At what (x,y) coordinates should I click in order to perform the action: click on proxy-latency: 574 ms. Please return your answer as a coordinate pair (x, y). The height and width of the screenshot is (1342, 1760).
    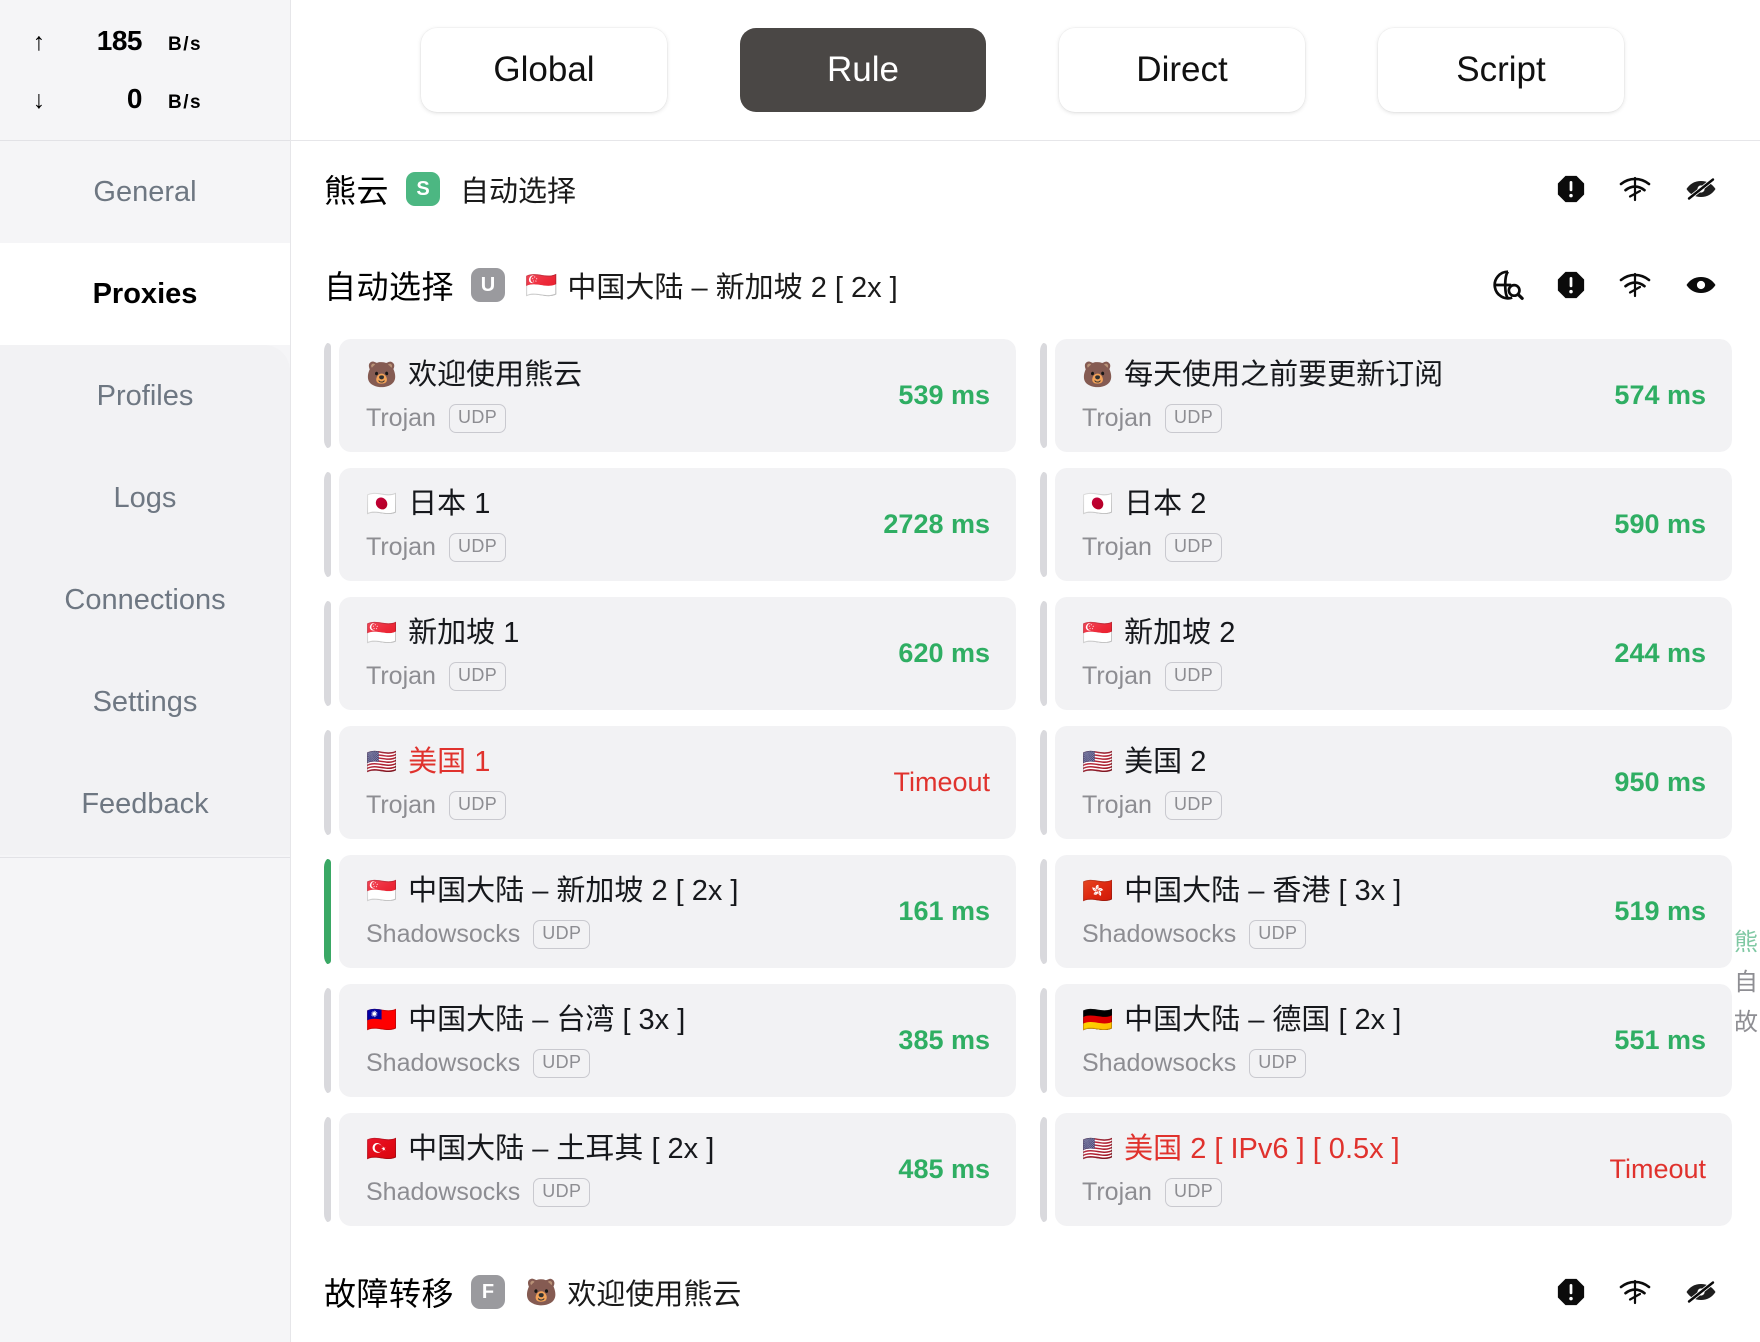
    Looking at the image, I should click on (1660, 395).